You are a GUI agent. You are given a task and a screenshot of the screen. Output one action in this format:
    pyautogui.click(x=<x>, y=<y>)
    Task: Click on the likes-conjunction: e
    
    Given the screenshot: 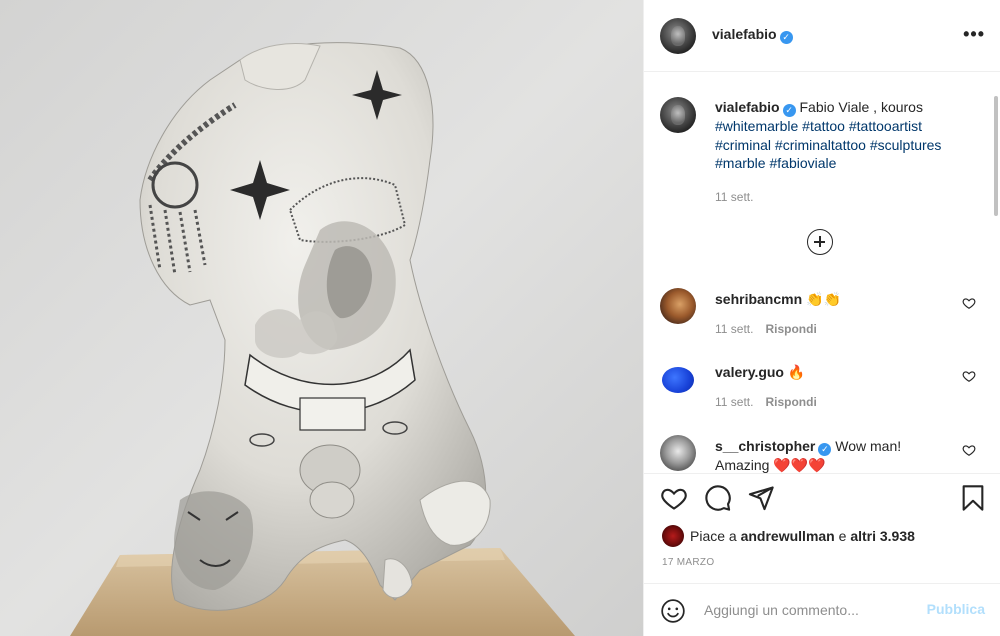 What is the action you would take?
    pyautogui.click(x=842, y=536)
    